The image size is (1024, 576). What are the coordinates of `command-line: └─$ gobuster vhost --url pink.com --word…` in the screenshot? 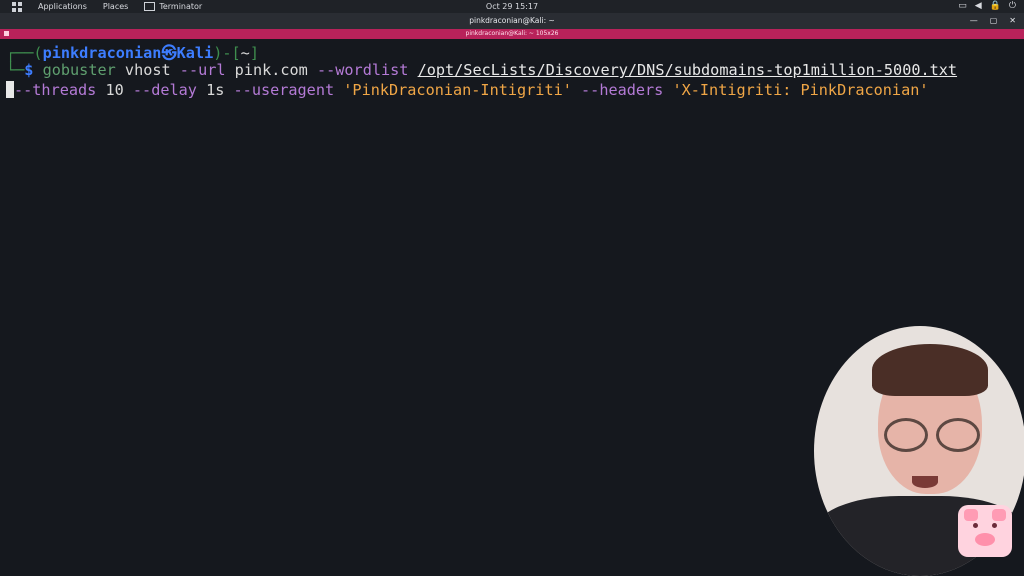 It's located at (482, 70).